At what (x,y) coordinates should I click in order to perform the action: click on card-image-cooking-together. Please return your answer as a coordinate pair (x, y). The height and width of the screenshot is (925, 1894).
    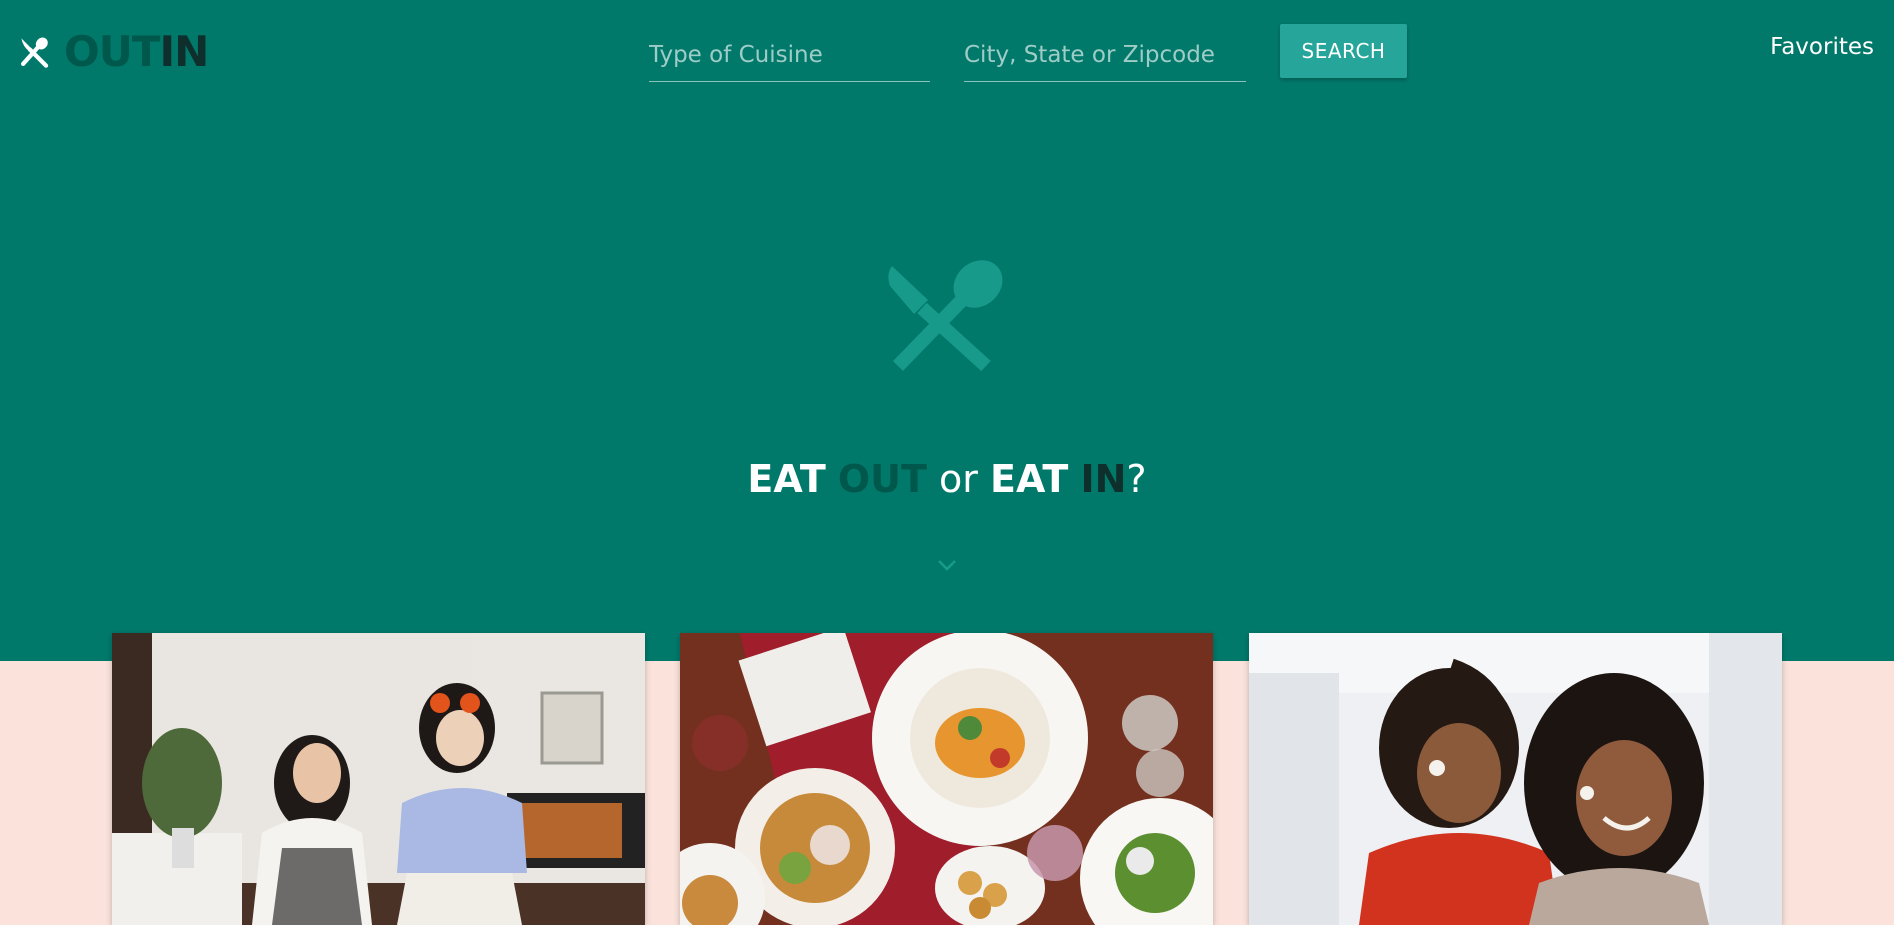
    Looking at the image, I should click on (378, 779).